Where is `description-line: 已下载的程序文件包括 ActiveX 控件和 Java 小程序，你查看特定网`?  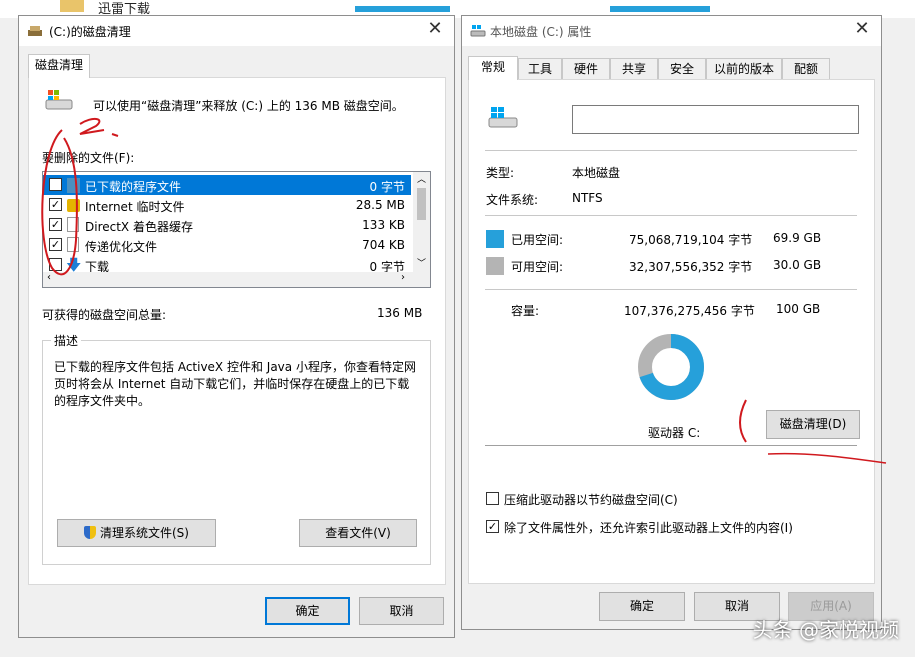 description-line: 已下载的程序文件包括 ActiveX 控件和 Java 小程序，你查看特定网 is located at coordinates (235, 367).